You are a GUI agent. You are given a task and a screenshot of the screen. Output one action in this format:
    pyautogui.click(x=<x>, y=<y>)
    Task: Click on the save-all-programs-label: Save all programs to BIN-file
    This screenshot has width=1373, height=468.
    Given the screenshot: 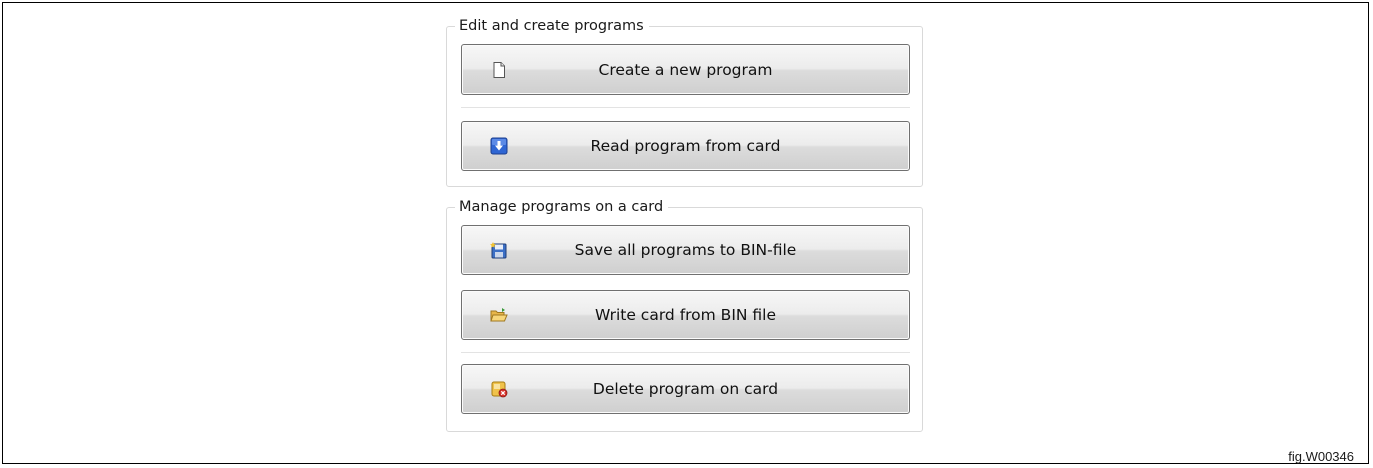 What is the action you would take?
    pyautogui.click(x=685, y=250)
    